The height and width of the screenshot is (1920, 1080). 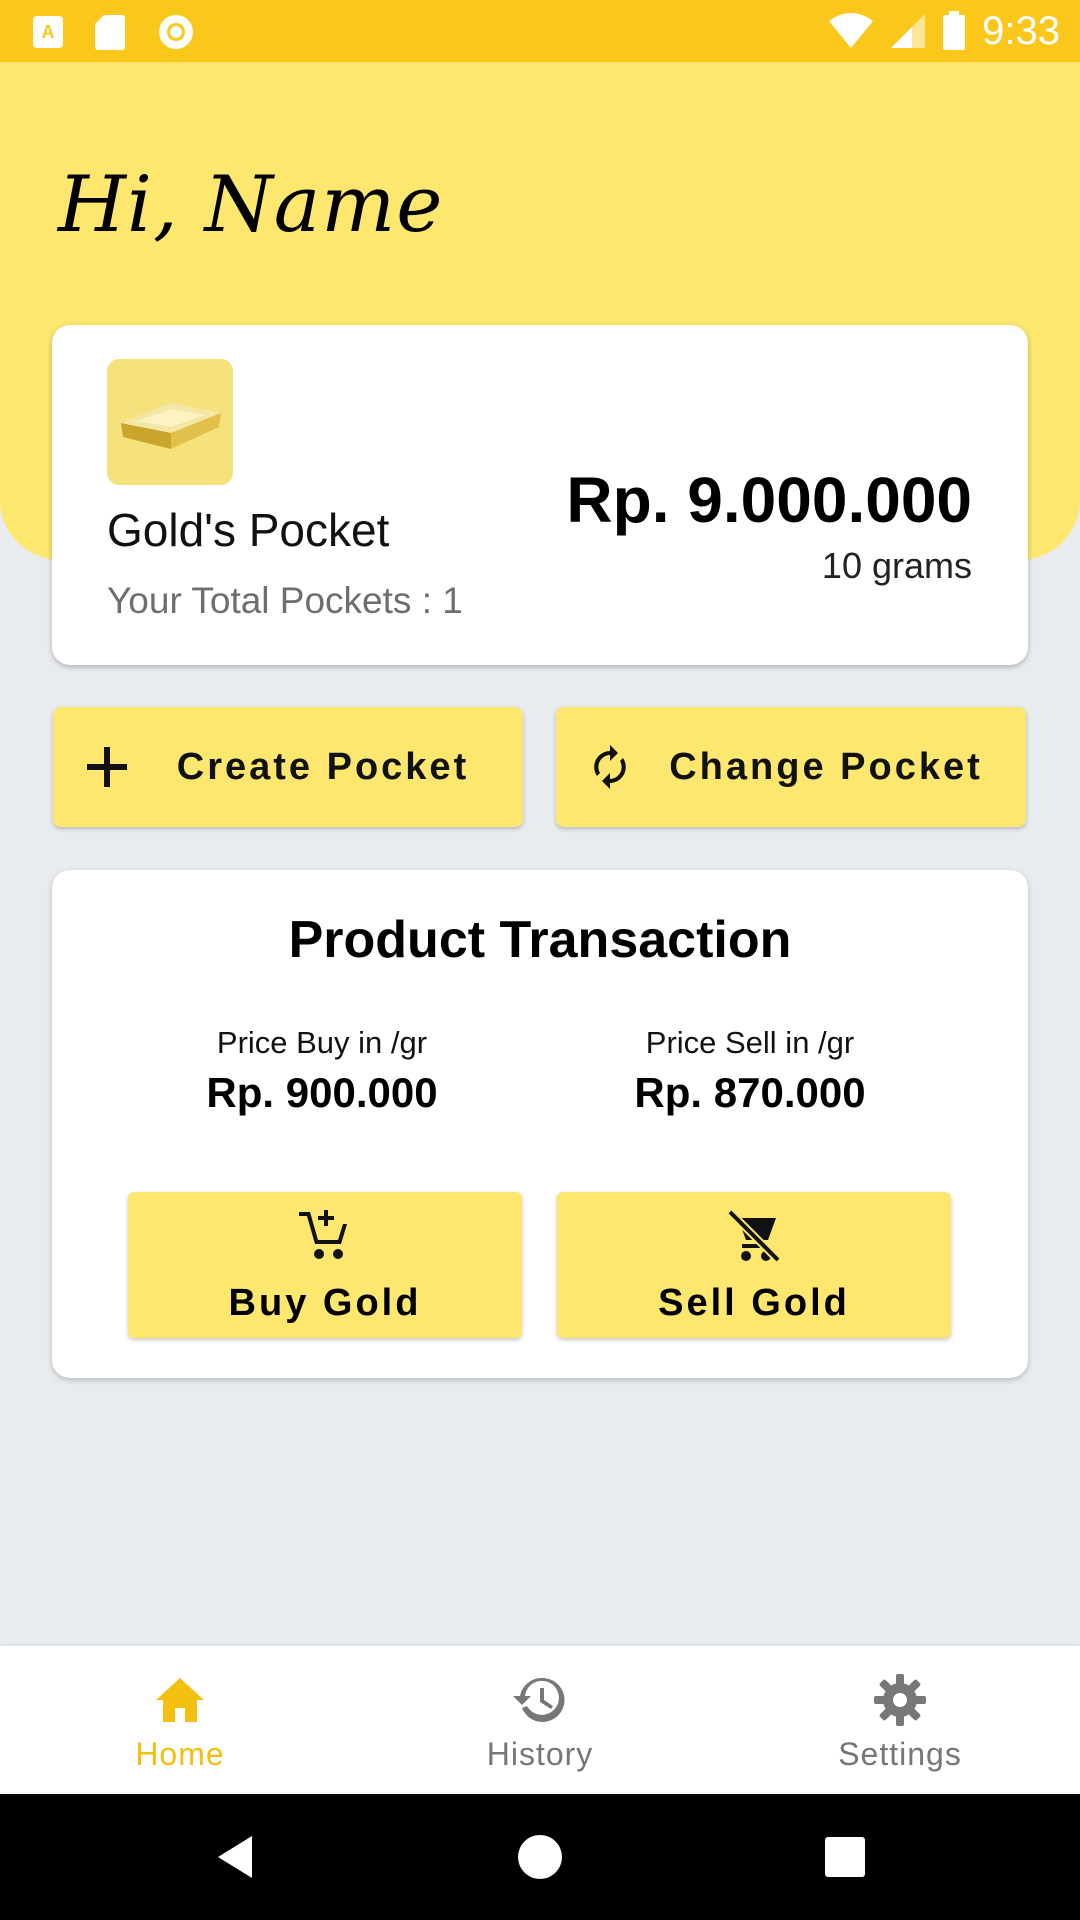 I want to click on change-pocket-button: Change Pocket, so click(x=791, y=767).